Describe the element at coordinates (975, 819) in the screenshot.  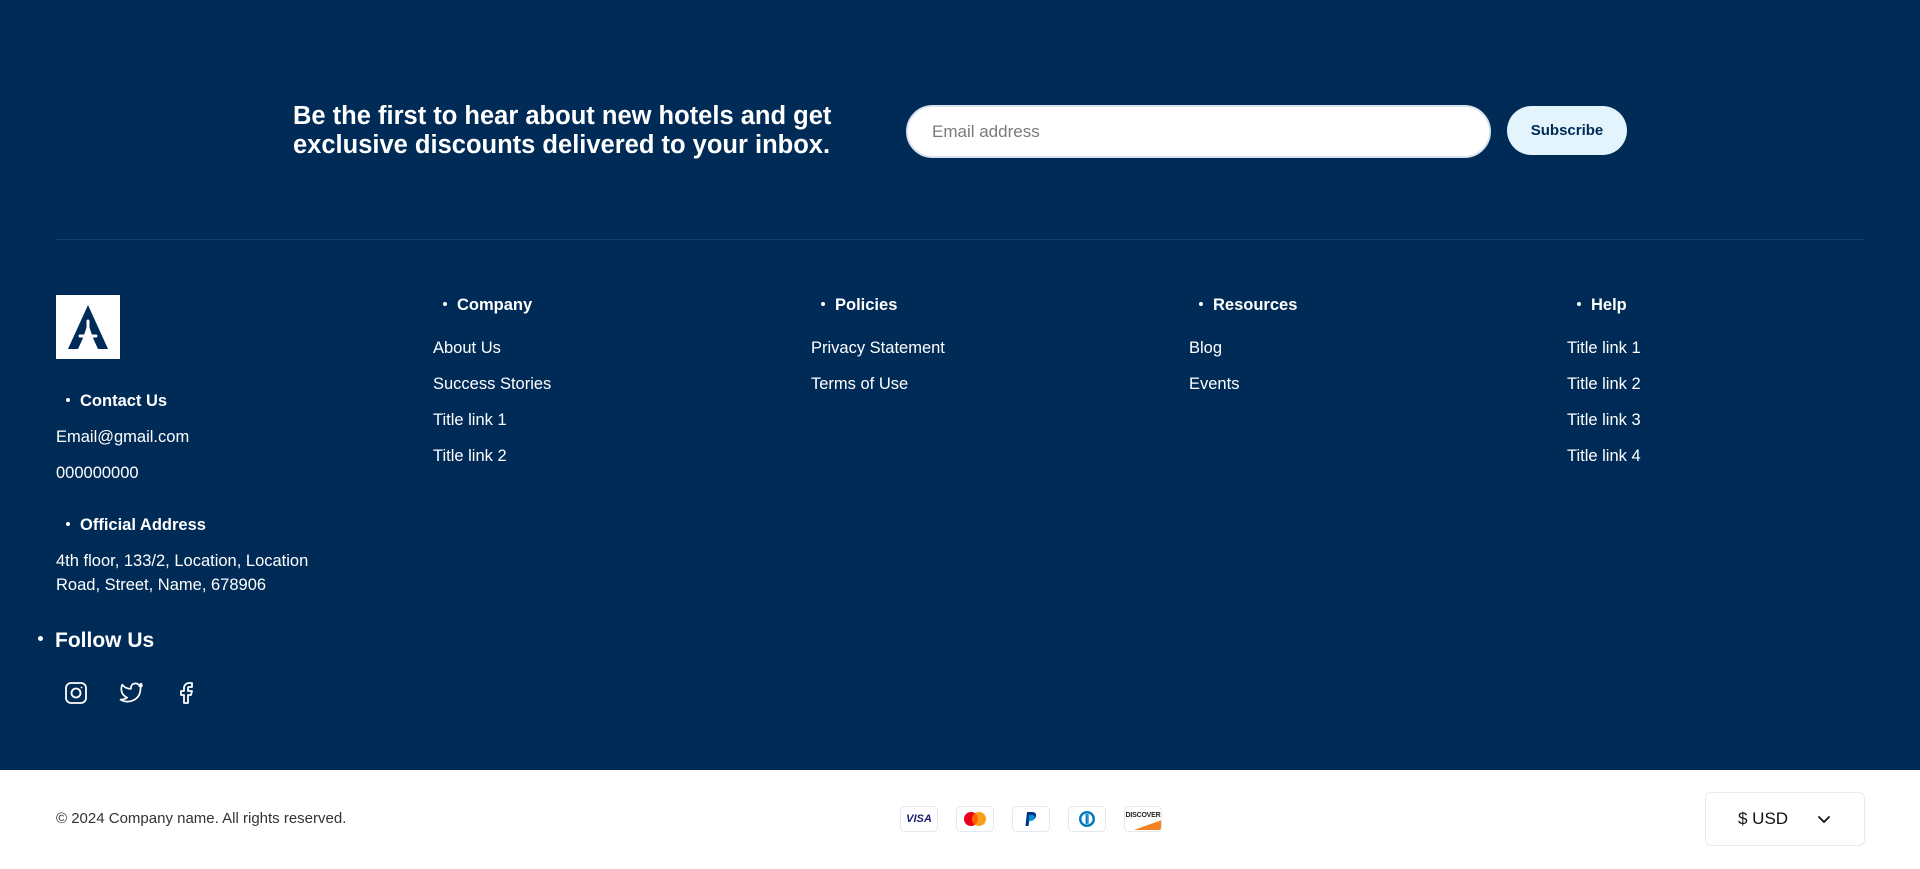
I see `mastercard-icon` at that location.